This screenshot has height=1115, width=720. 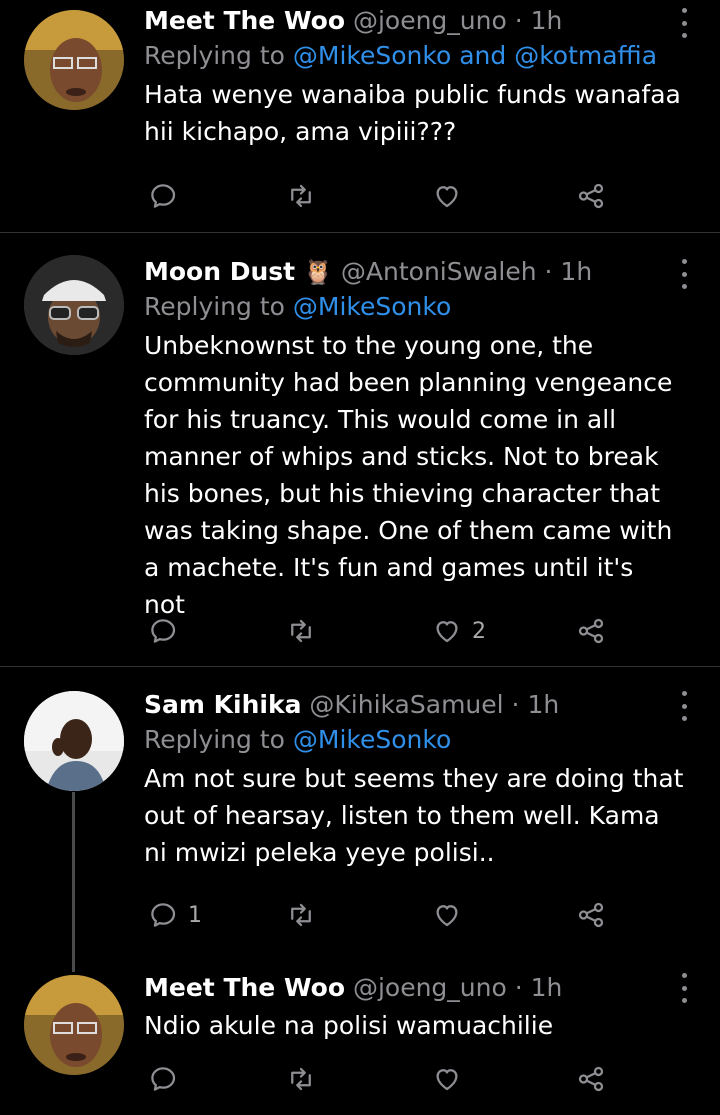 What do you see at coordinates (195, 915) in the screenshot?
I see `reply-count: 1` at bounding box center [195, 915].